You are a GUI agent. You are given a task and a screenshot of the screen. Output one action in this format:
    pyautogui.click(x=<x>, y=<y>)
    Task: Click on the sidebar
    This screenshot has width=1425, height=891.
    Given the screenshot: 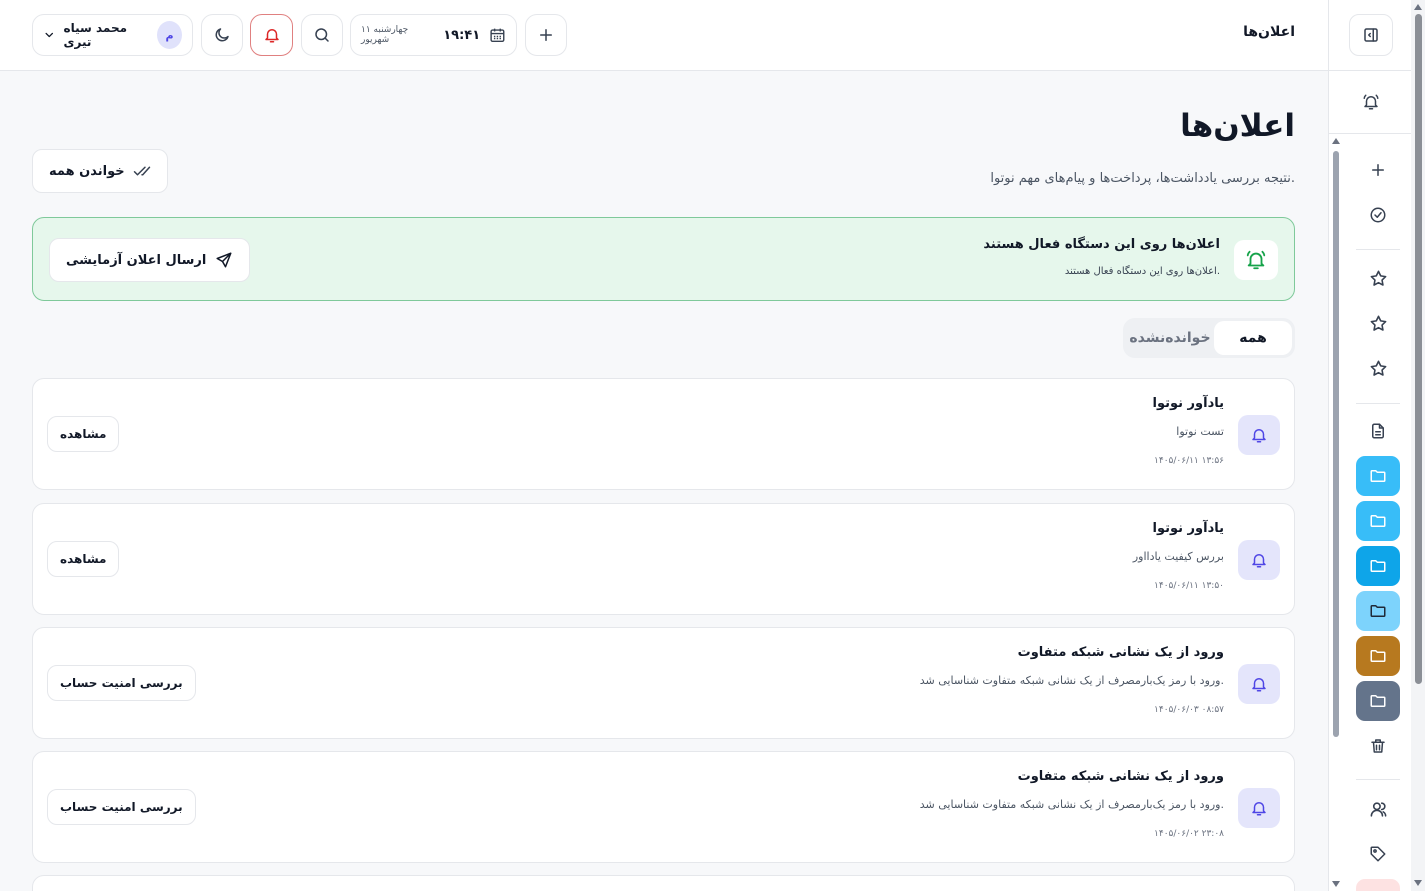 What is the action you would take?
    pyautogui.click(x=1376, y=445)
    